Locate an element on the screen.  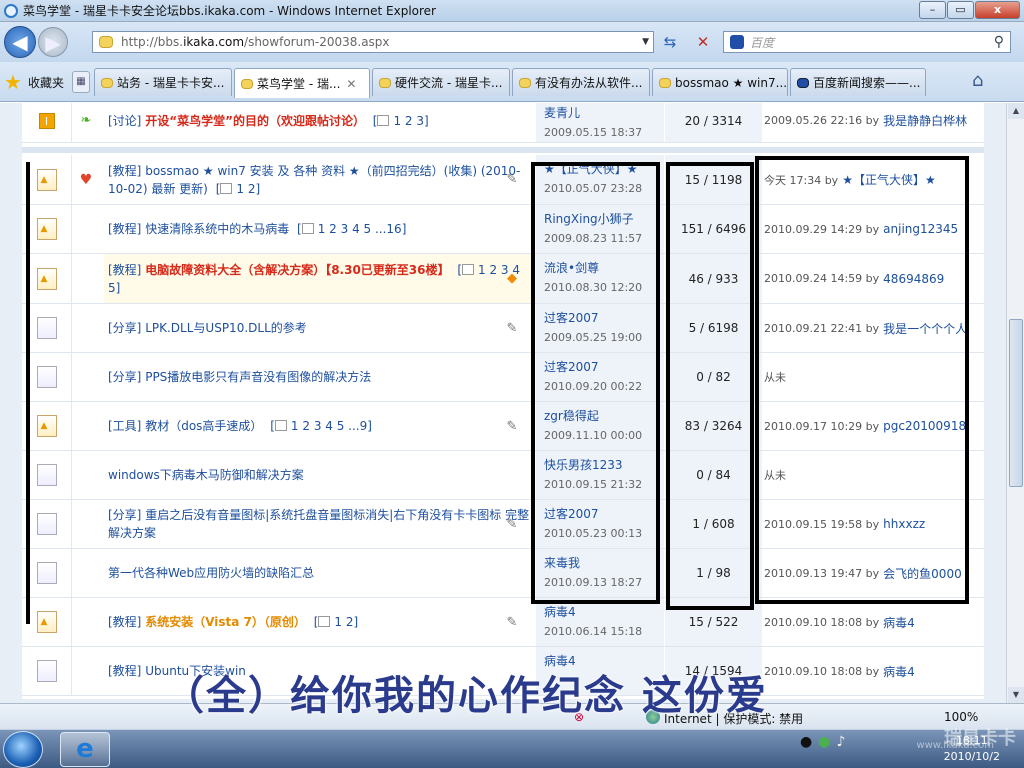
tab-close-icon: ✕ is located at coordinates (351, 84).